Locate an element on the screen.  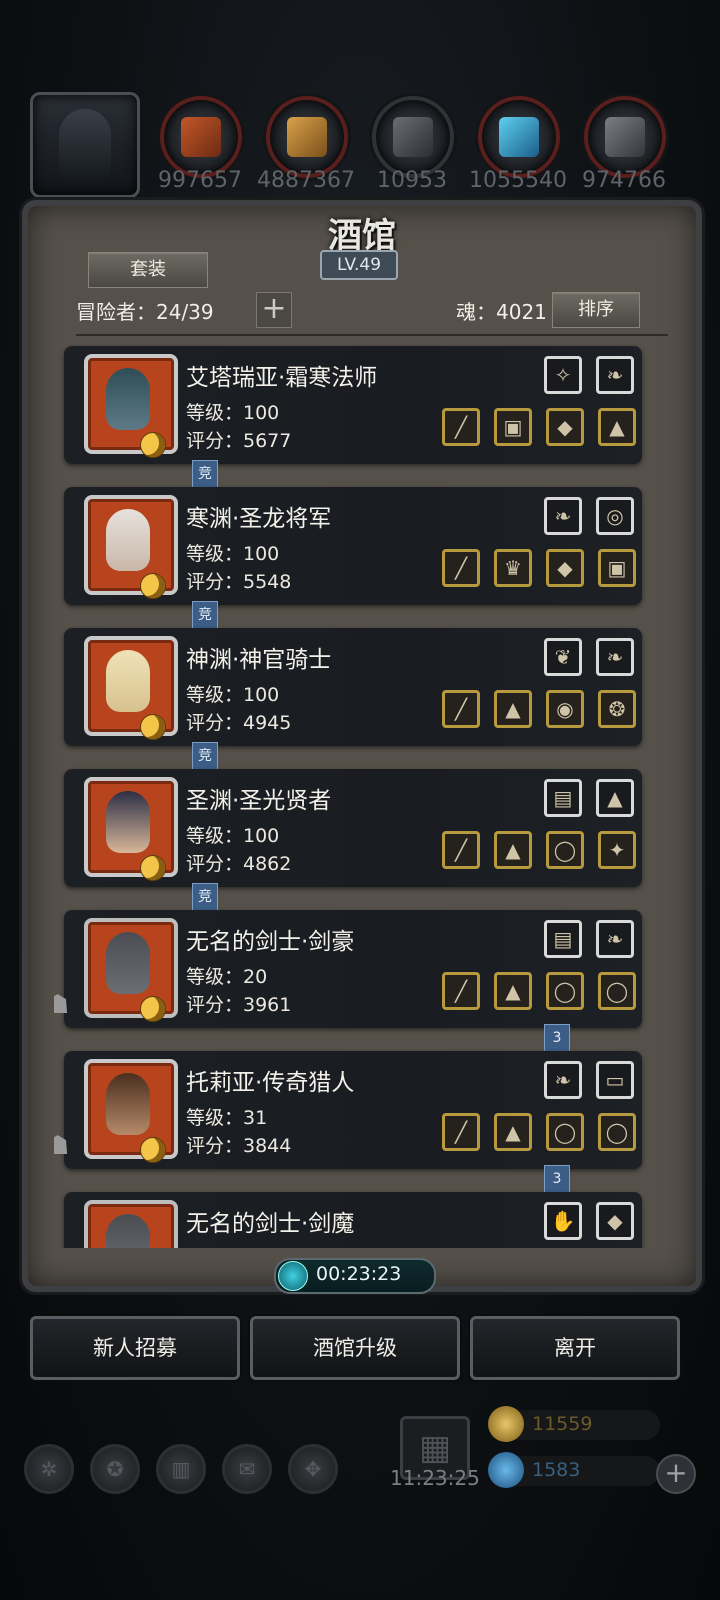
hero-card: 神渊·神官骑士 等级：100 评分：4945 ❦ ❧ ╱ ▲ ◉ ❂ is located at coordinates (353, 687).